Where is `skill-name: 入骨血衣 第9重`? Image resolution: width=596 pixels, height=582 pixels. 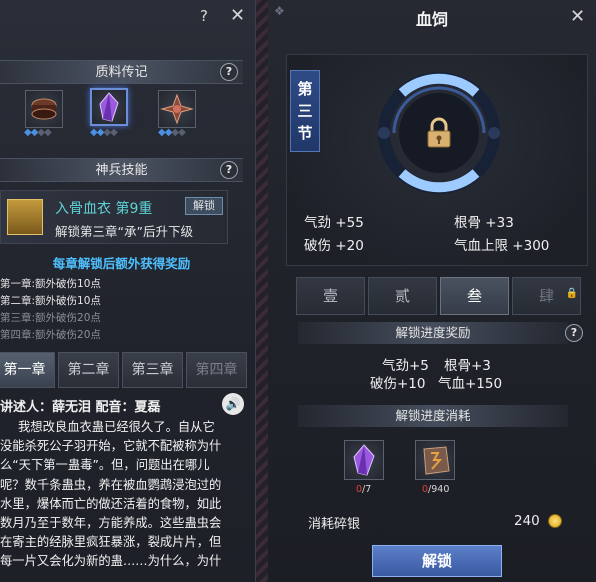
skill-name: 入骨血衣 第9重 is located at coordinates (104, 209).